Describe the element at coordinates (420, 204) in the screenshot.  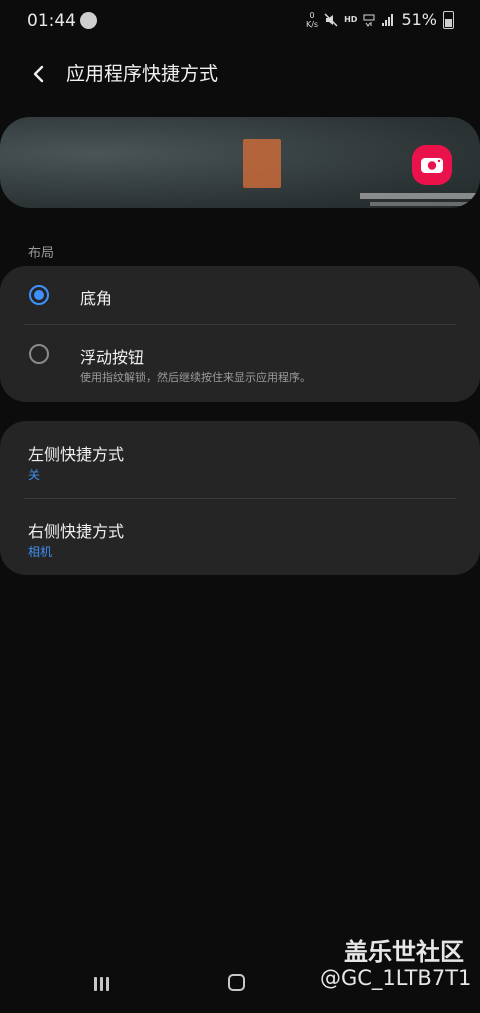
I see `preview-stripe-secondary` at that location.